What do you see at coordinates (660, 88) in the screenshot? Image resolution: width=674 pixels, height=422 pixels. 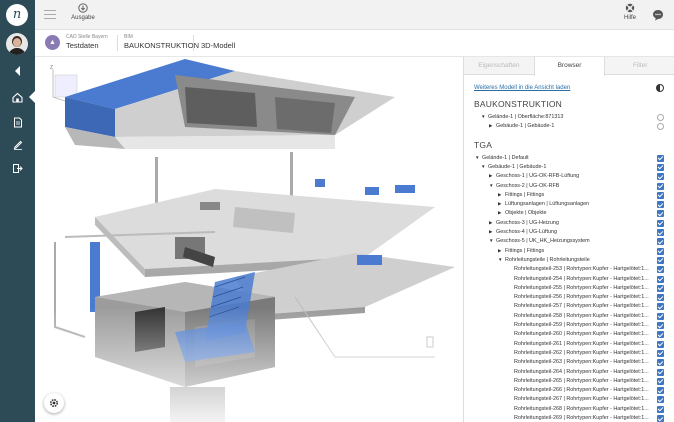 I see `contrast-toggle-icon` at bounding box center [660, 88].